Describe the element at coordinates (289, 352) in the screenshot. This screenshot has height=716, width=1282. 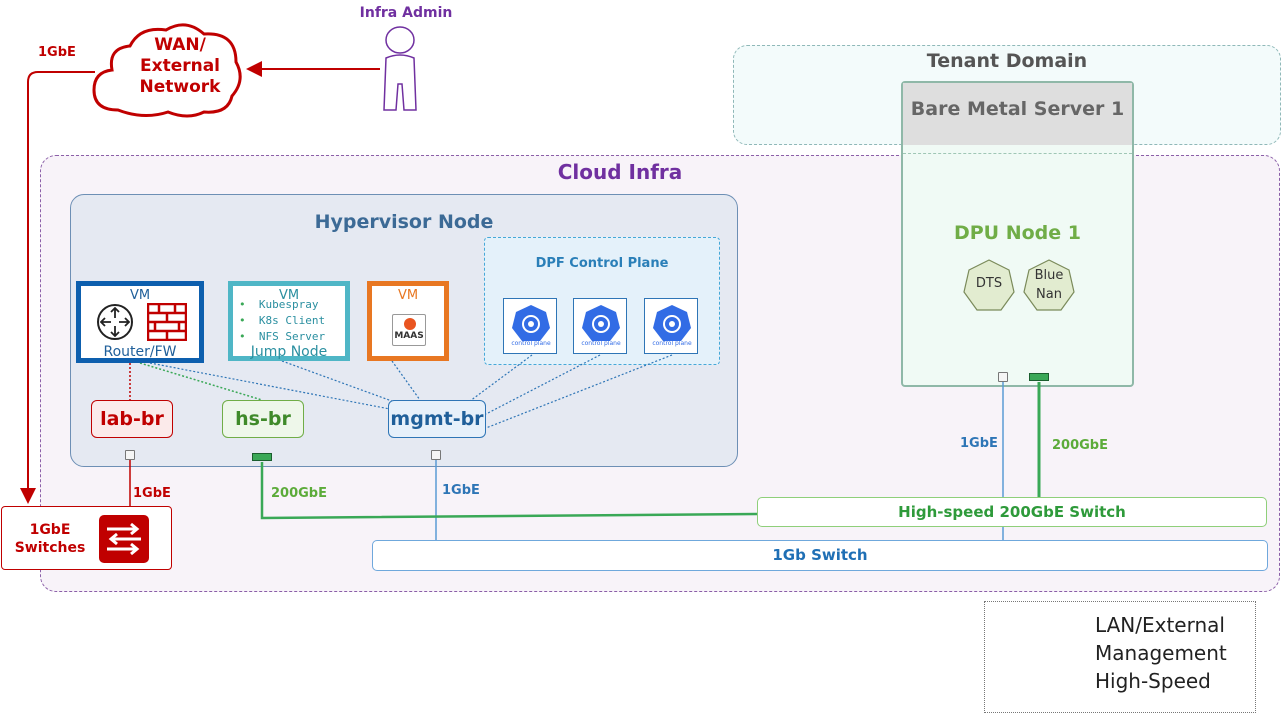
I see `jump-vm-label: Jump Node` at that location.